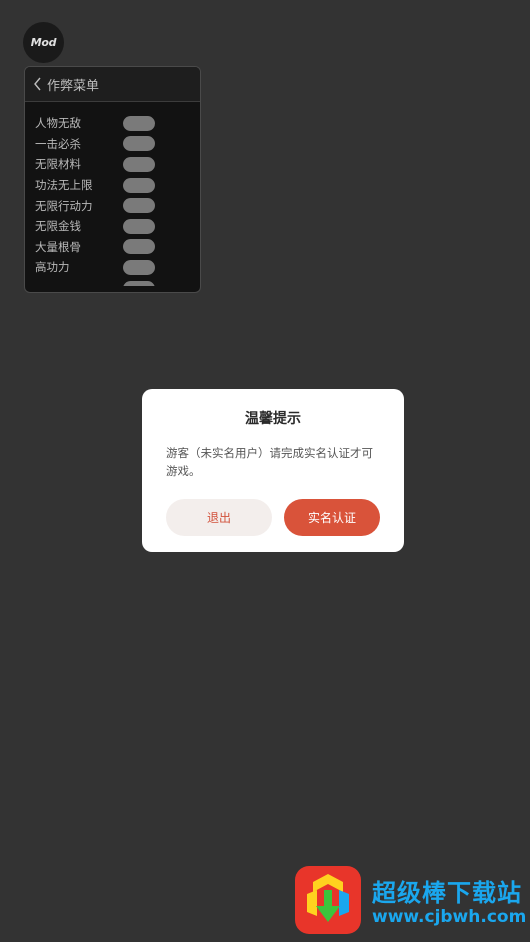 This screenshot has height=942, width=530. Describe the element at coordinates (332, 517) in the screenshot. I see `realname-verify-button: 实名认证` at that location.